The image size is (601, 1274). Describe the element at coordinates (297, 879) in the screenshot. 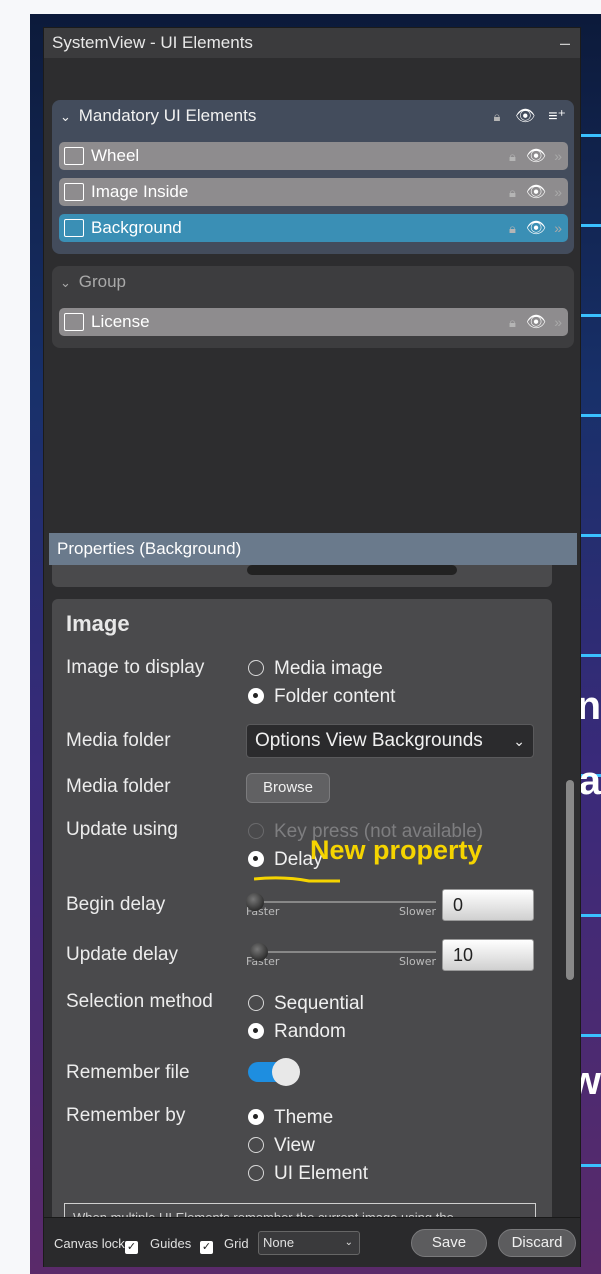

I see `annotation-underline` at that location.